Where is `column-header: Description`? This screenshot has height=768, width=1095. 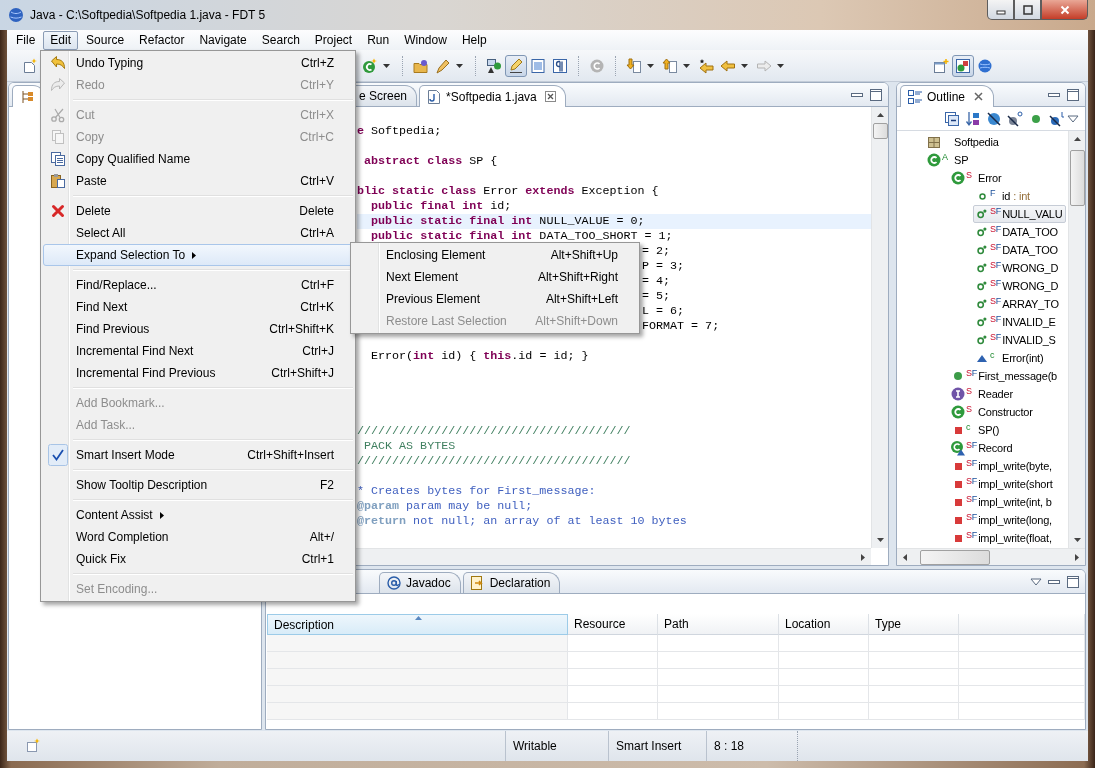
column-header: Description is located at coordinates (417, 624).